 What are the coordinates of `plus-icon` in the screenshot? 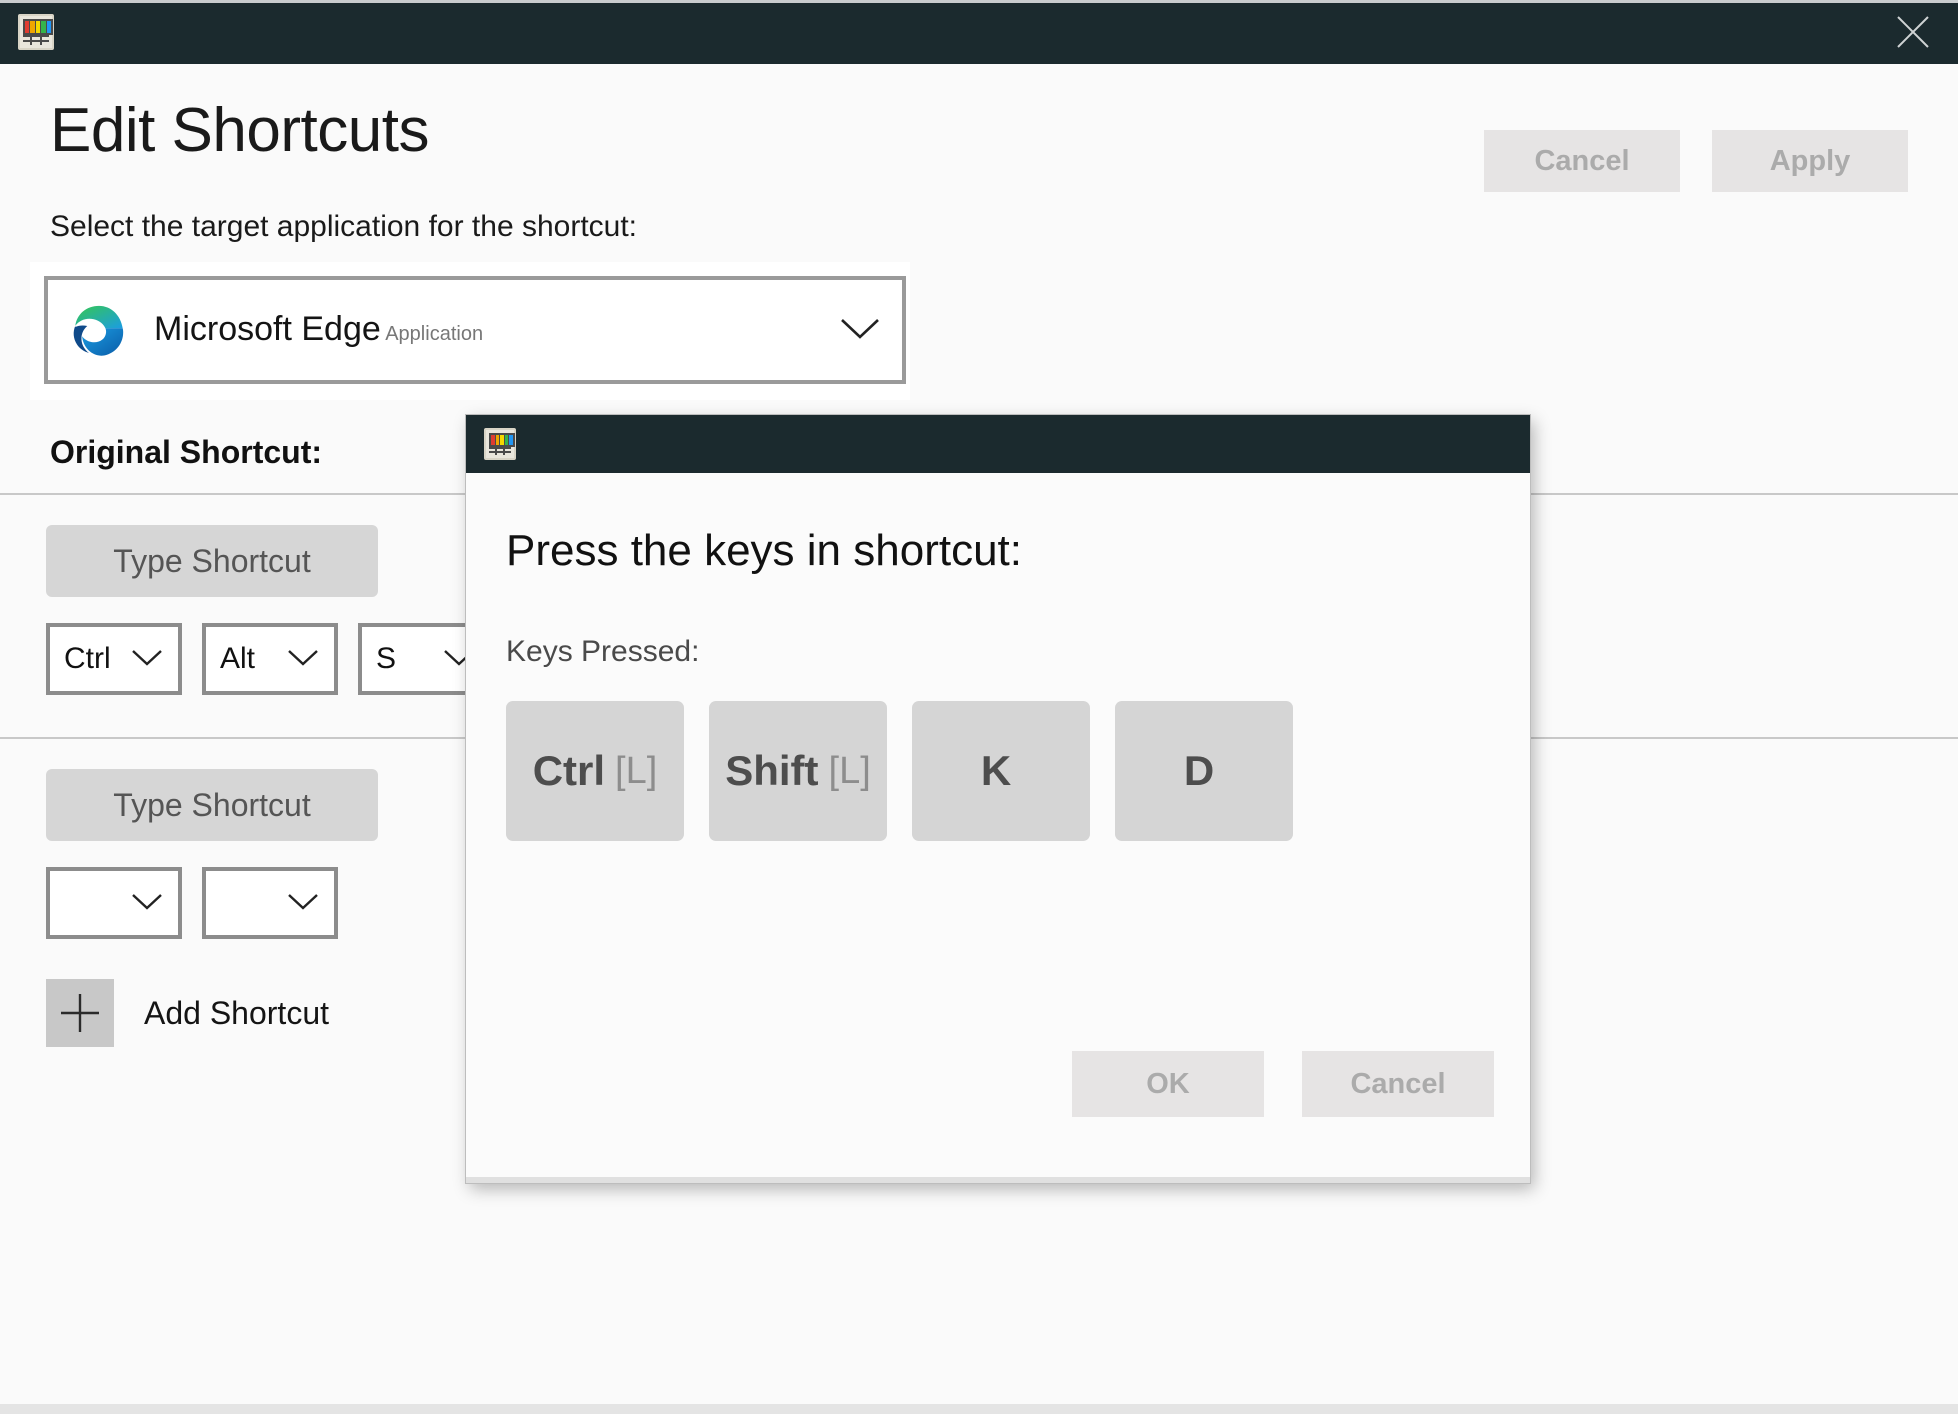 It's located at (80, 1013).